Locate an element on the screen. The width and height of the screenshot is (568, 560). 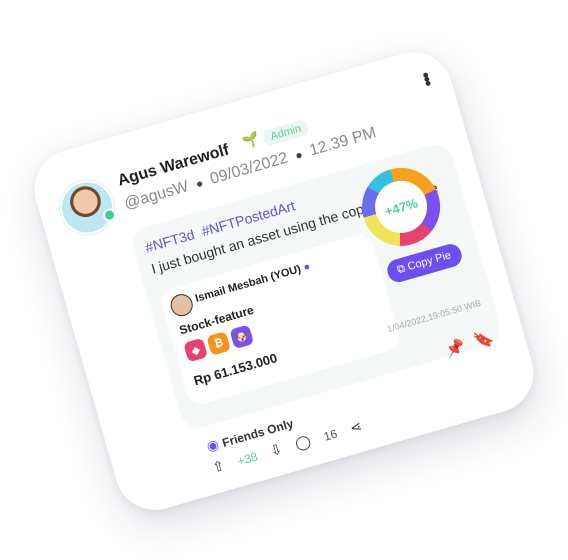
upvote-icon: ⇧ is located at coordinates (219, 467).